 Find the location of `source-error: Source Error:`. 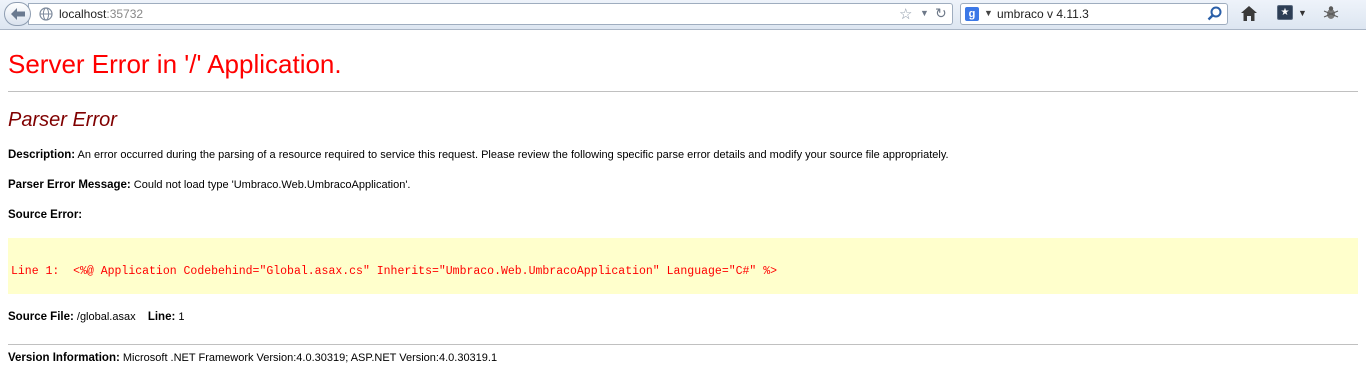

source-error: Source Error: is located at coordinates (45, 215).